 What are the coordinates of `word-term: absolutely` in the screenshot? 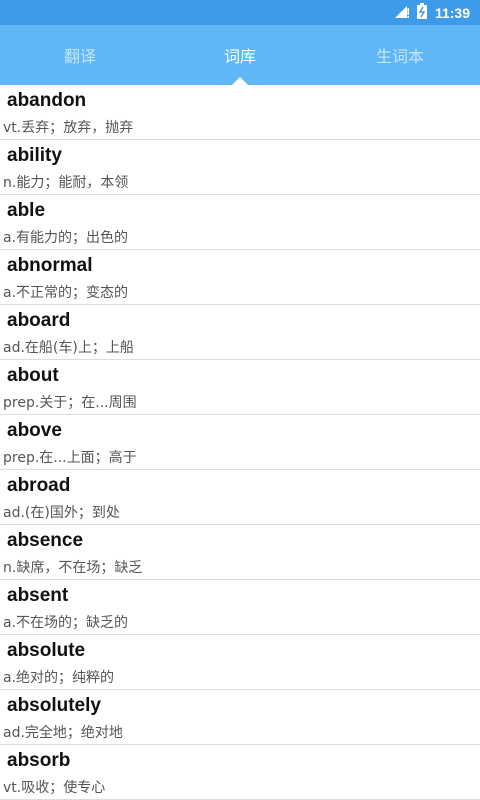 It's located at (54, 705).